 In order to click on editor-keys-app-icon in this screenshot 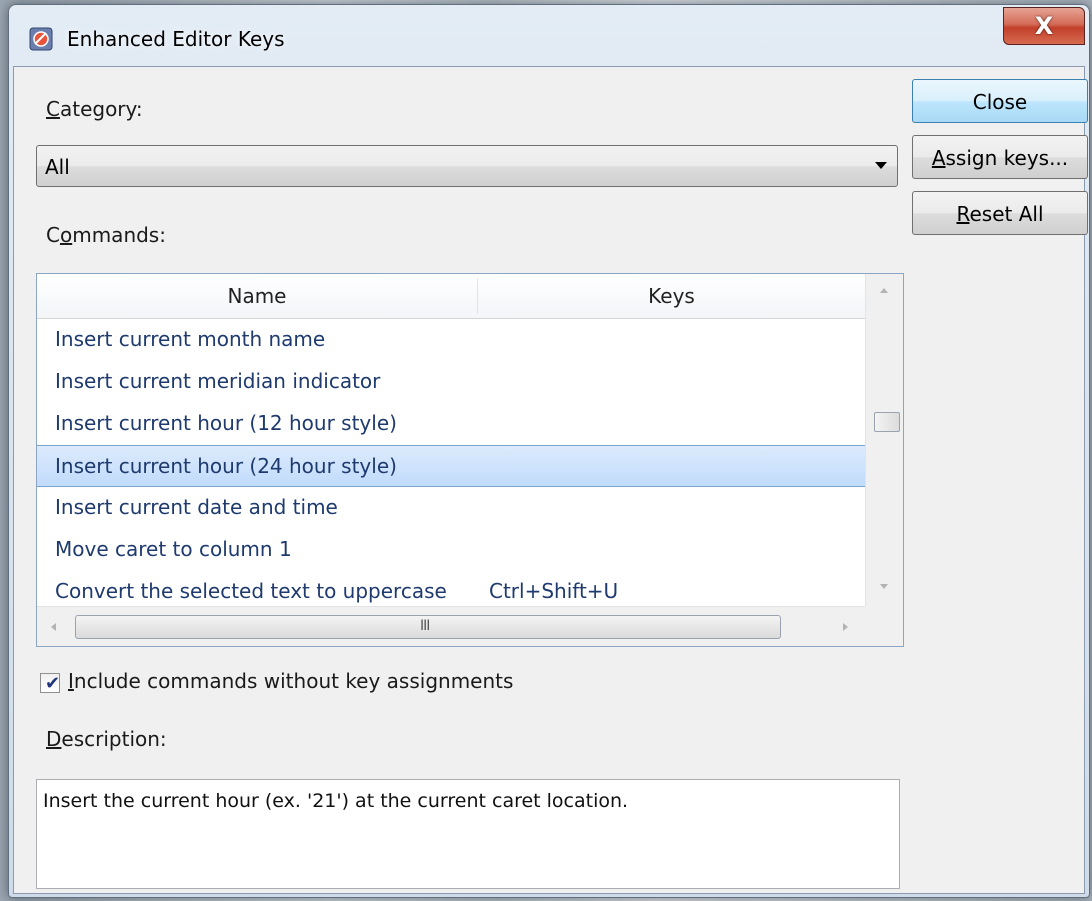, I will do `click(41, 39)`.